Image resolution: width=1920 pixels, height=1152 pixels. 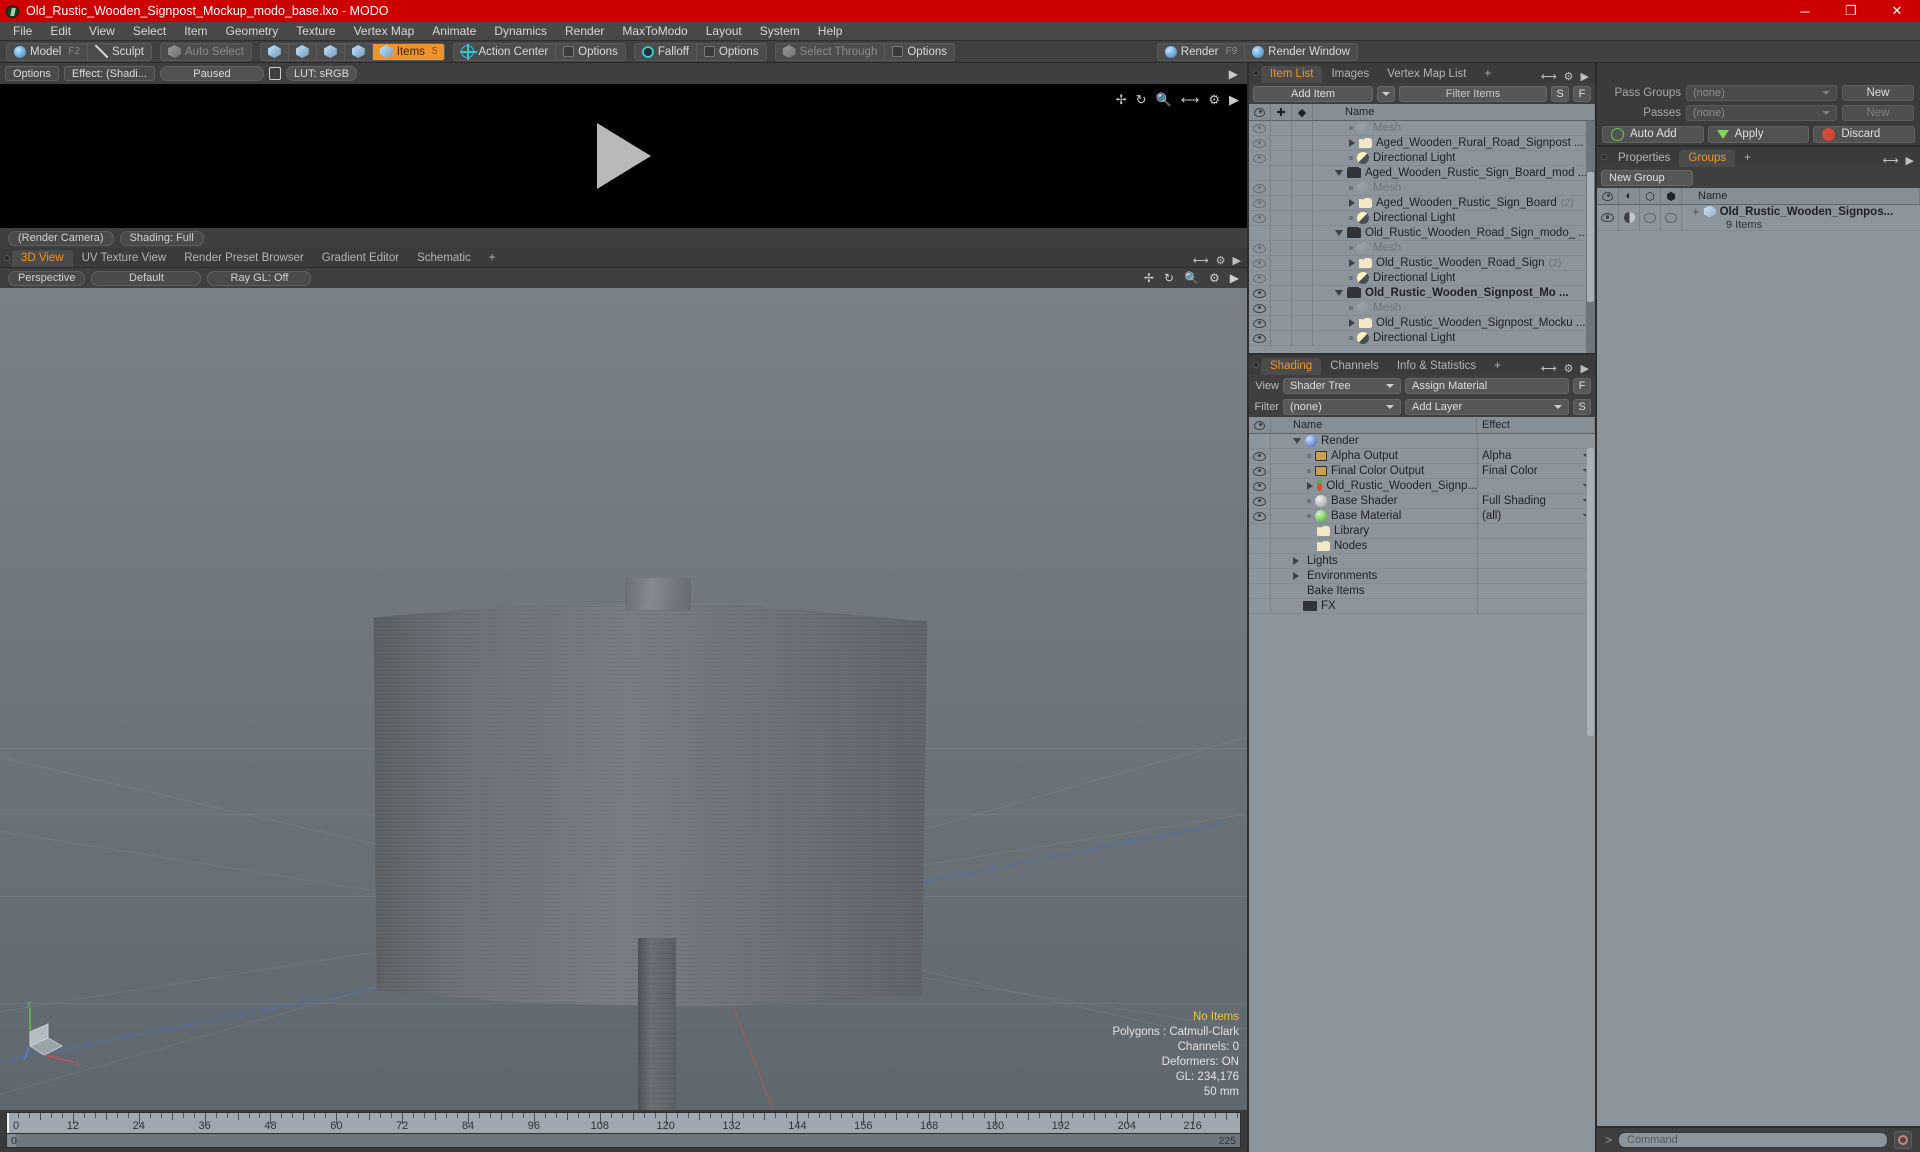 What do you see at coordinates (47, 278) in the screenshot?
I see `viewport-projection-button: Perspective` at bounding box center [47, 278].